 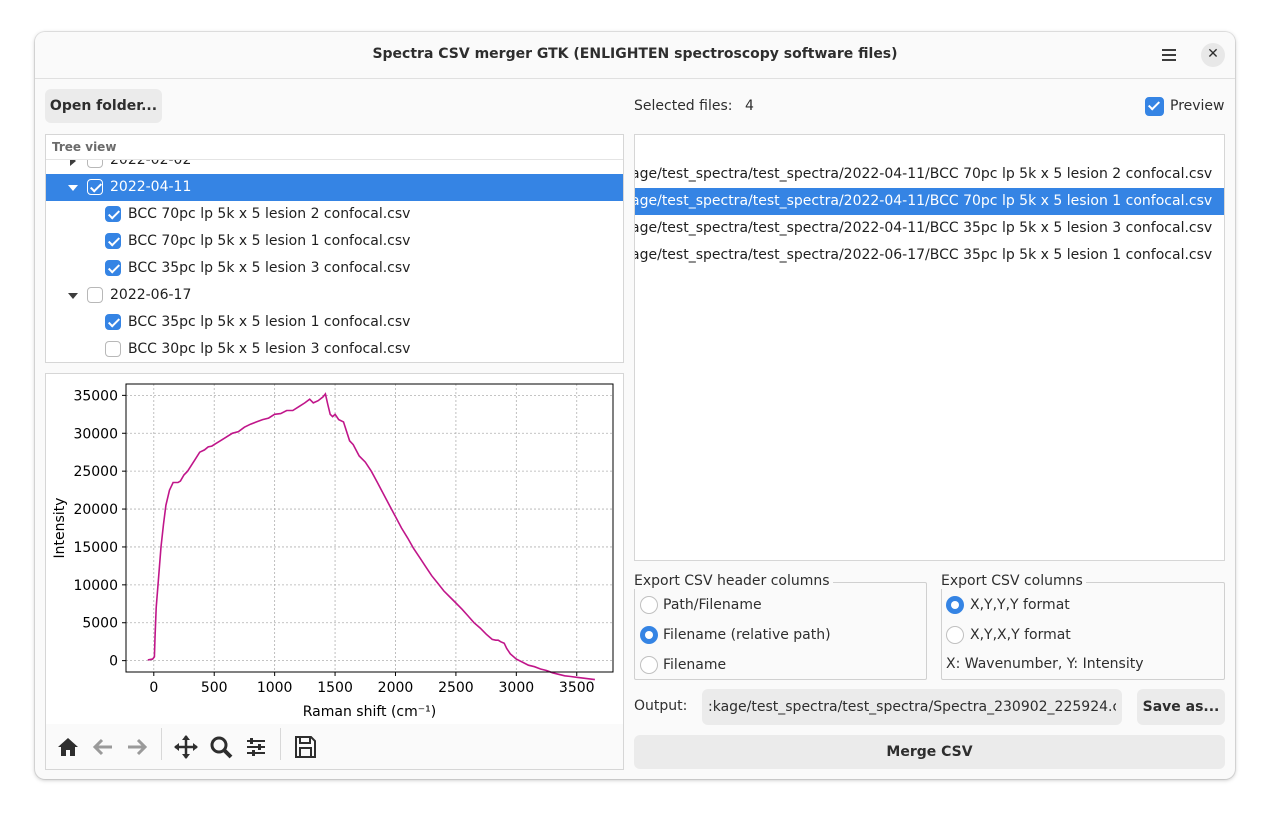 I want to click on tree-folder-row: 2022-04-11, so click(x=334, y=187).